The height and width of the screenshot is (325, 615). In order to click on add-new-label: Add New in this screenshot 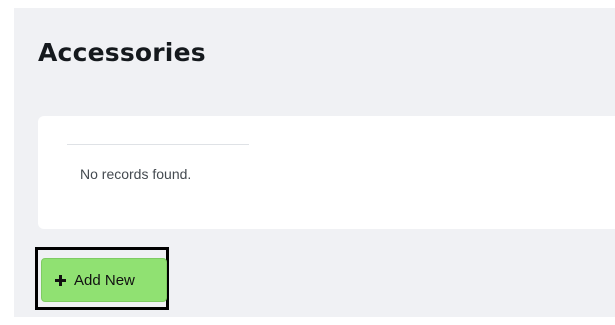, I will do `click(104, 280)`.